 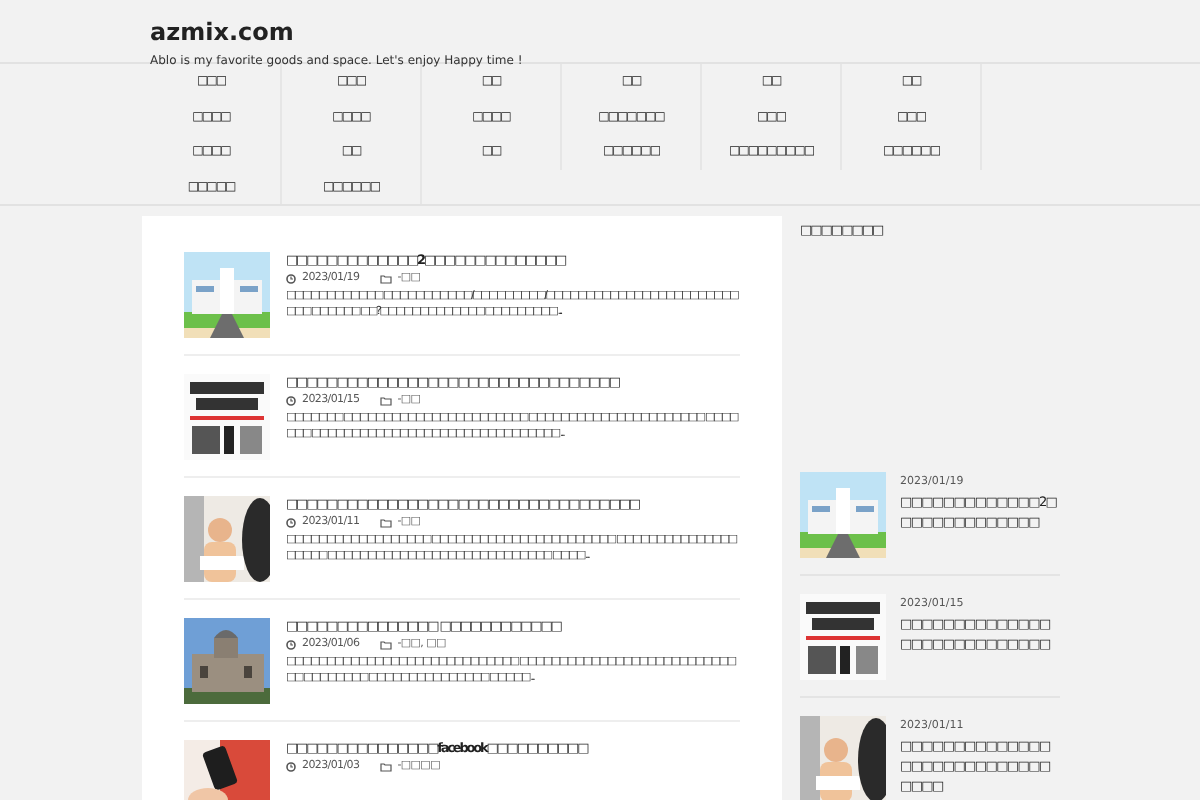 What do you see at coordinates (222, 32) in the screenshot?
I see `site-title: azmix.com` at bounding box center [222, 32].